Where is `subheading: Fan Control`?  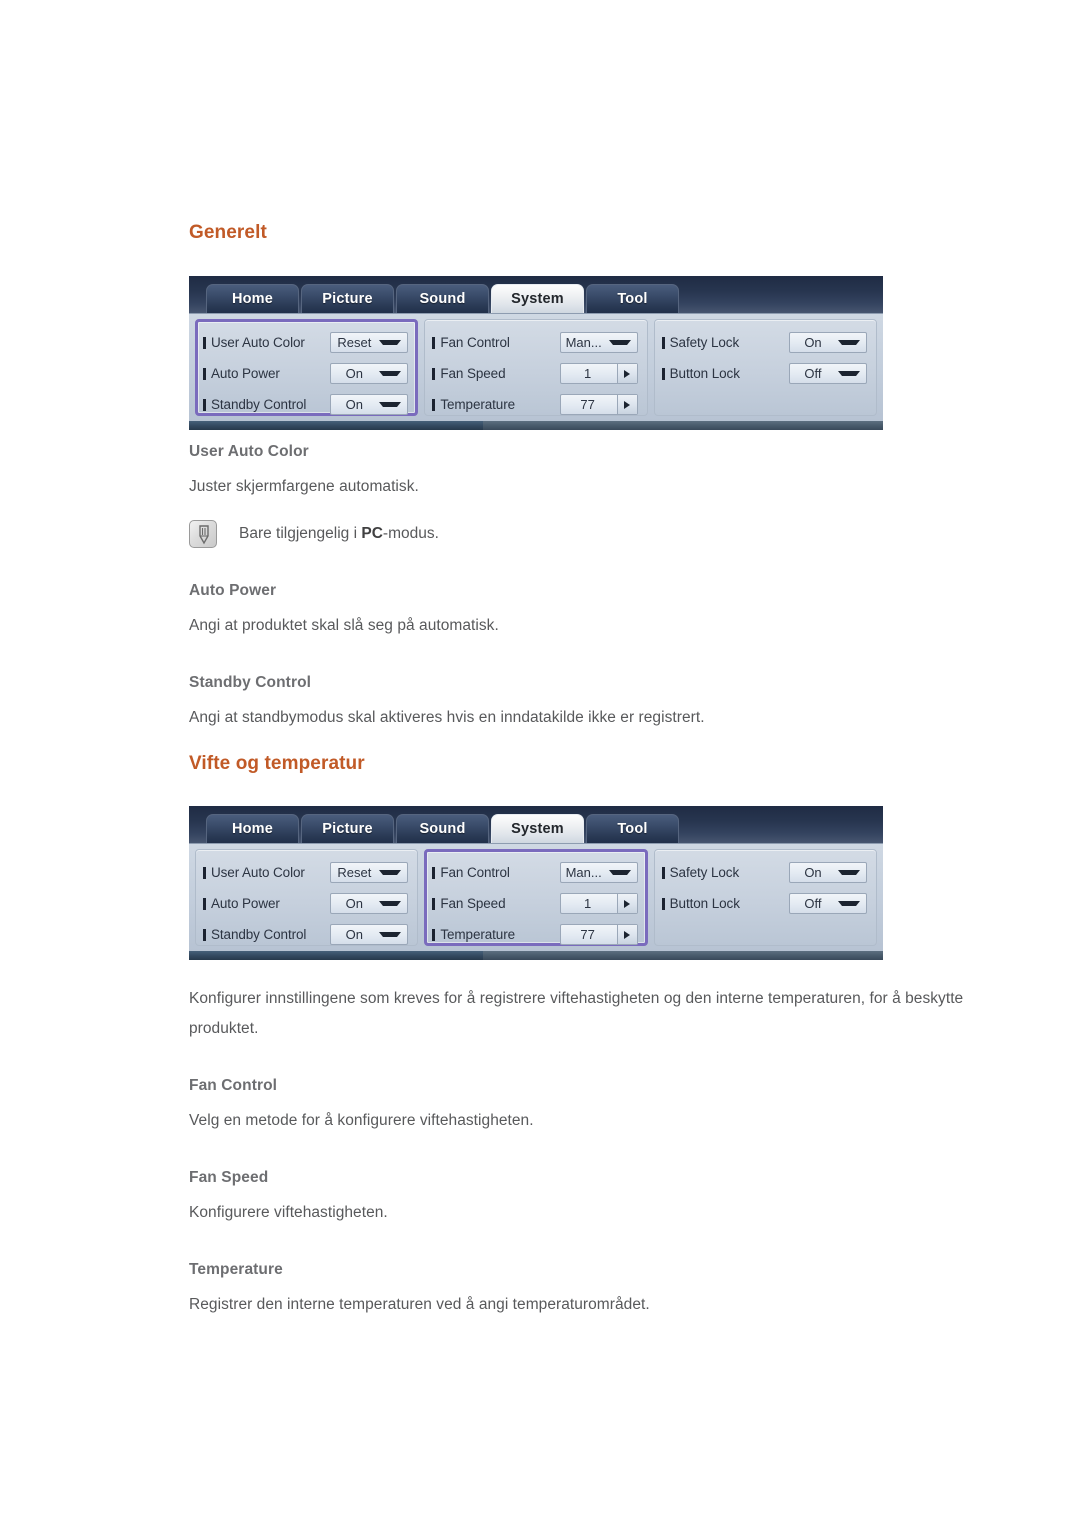 subheading: Fan Control is located at coordinates (233, 1085).